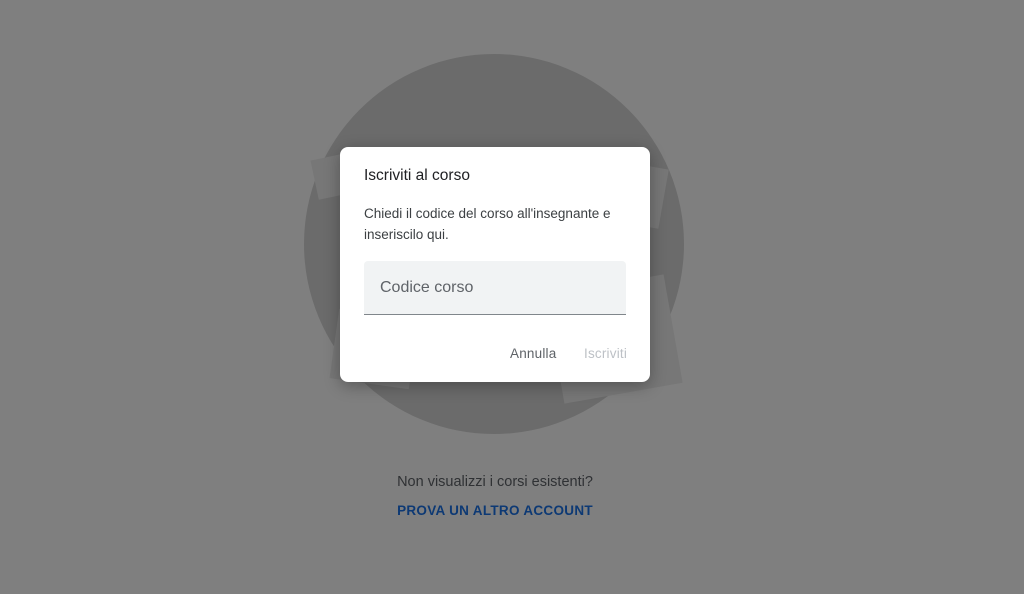 The image size is (1024, 594). Describe the element at coordinates (605, 353) in the screenshot. I see `join-button: Iscriviti` at that location.